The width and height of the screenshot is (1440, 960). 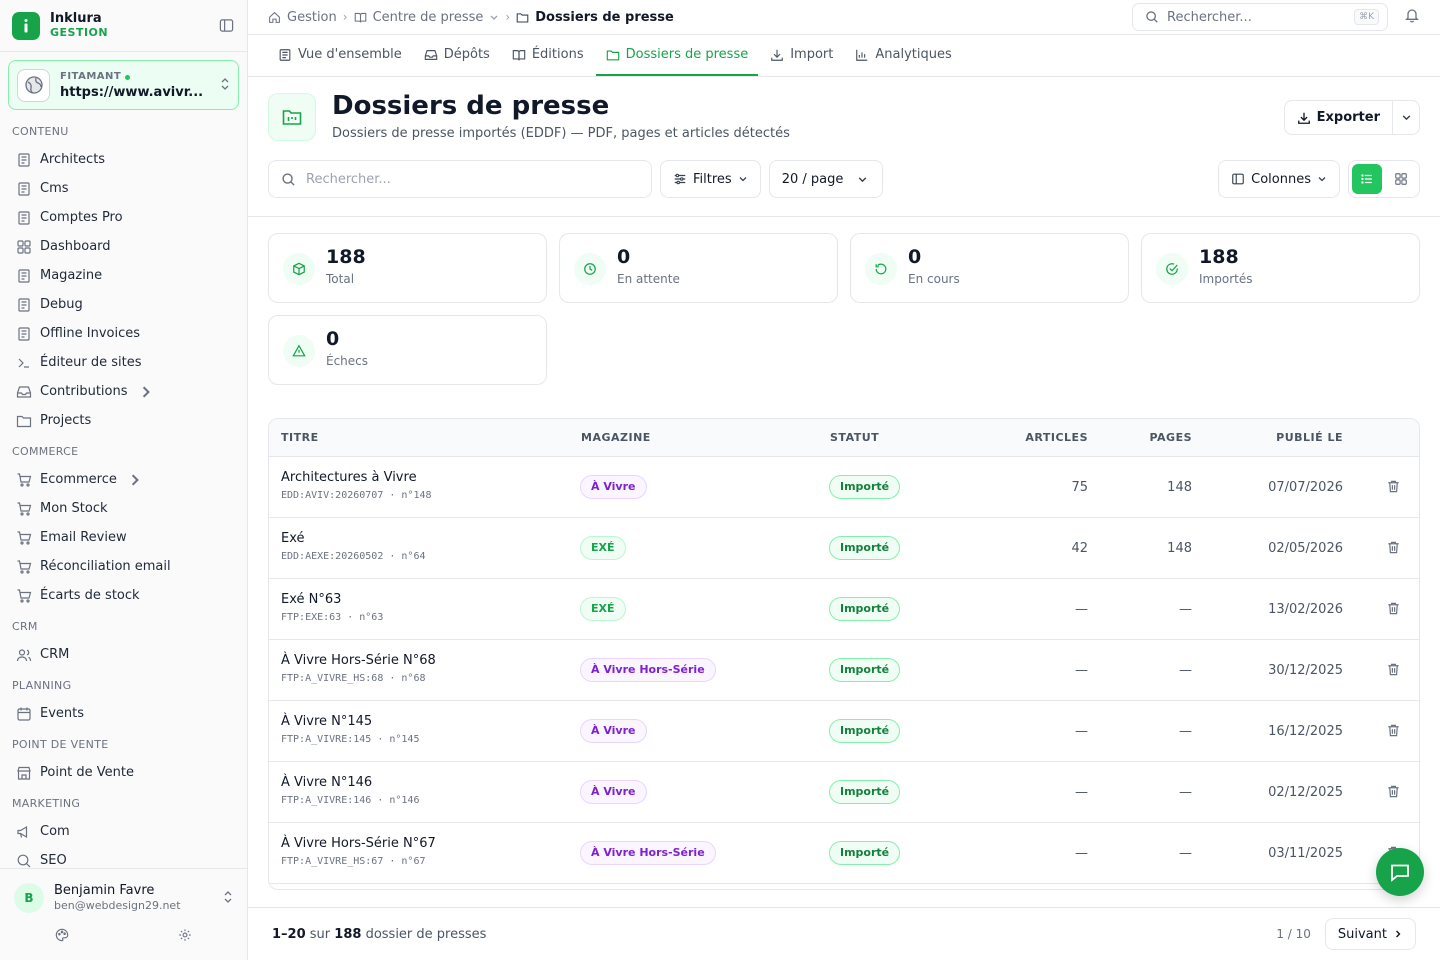 What do you see at coordinates (28, 714) in the screenshot?
I see `calendar-icon` at bounding box center [28, 714].